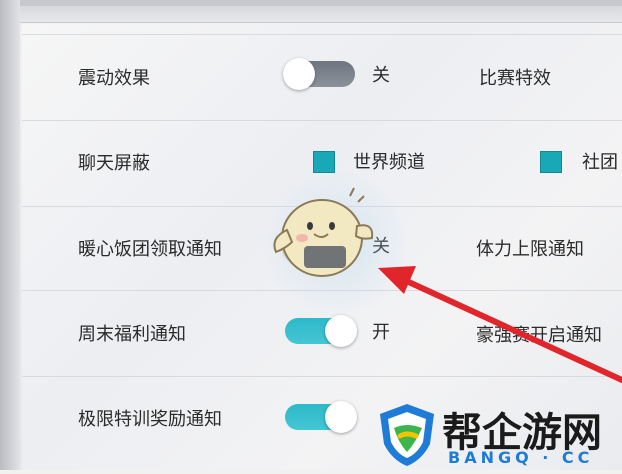 This screenshot has height=474, width=622. Describe the element at coordinates (497, 434) in the screenshot. I see `watermark: 帮企游网 BANGQ · CC` at that location.